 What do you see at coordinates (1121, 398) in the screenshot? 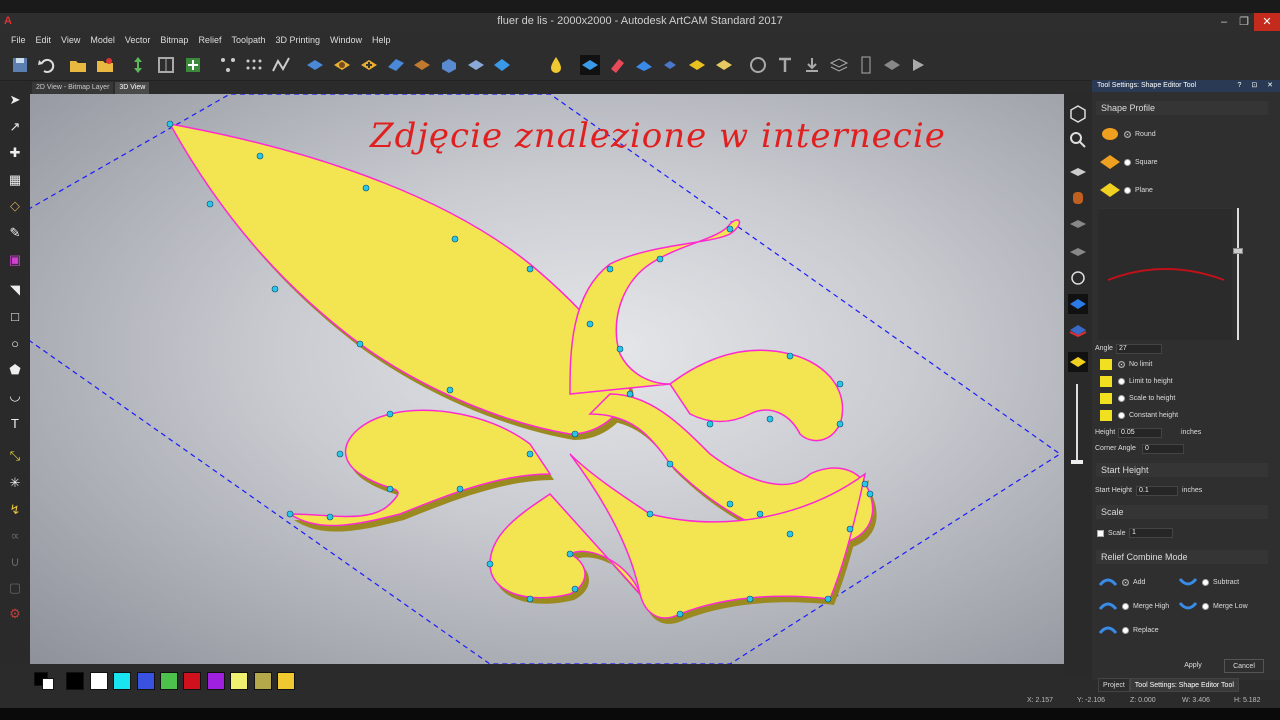
I see `scale-to-height-radio` at bounding box center [1121, 398].